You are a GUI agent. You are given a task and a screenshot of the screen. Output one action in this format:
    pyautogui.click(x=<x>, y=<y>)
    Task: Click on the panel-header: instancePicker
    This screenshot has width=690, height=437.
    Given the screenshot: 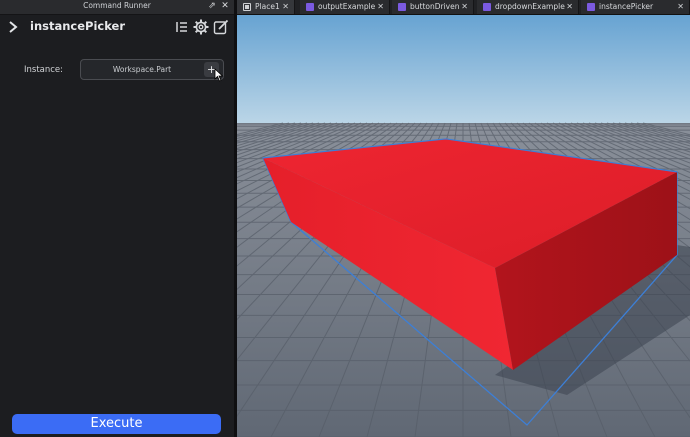 What is the action you would take?
    pyautogui.click(x=117, y=27)
    